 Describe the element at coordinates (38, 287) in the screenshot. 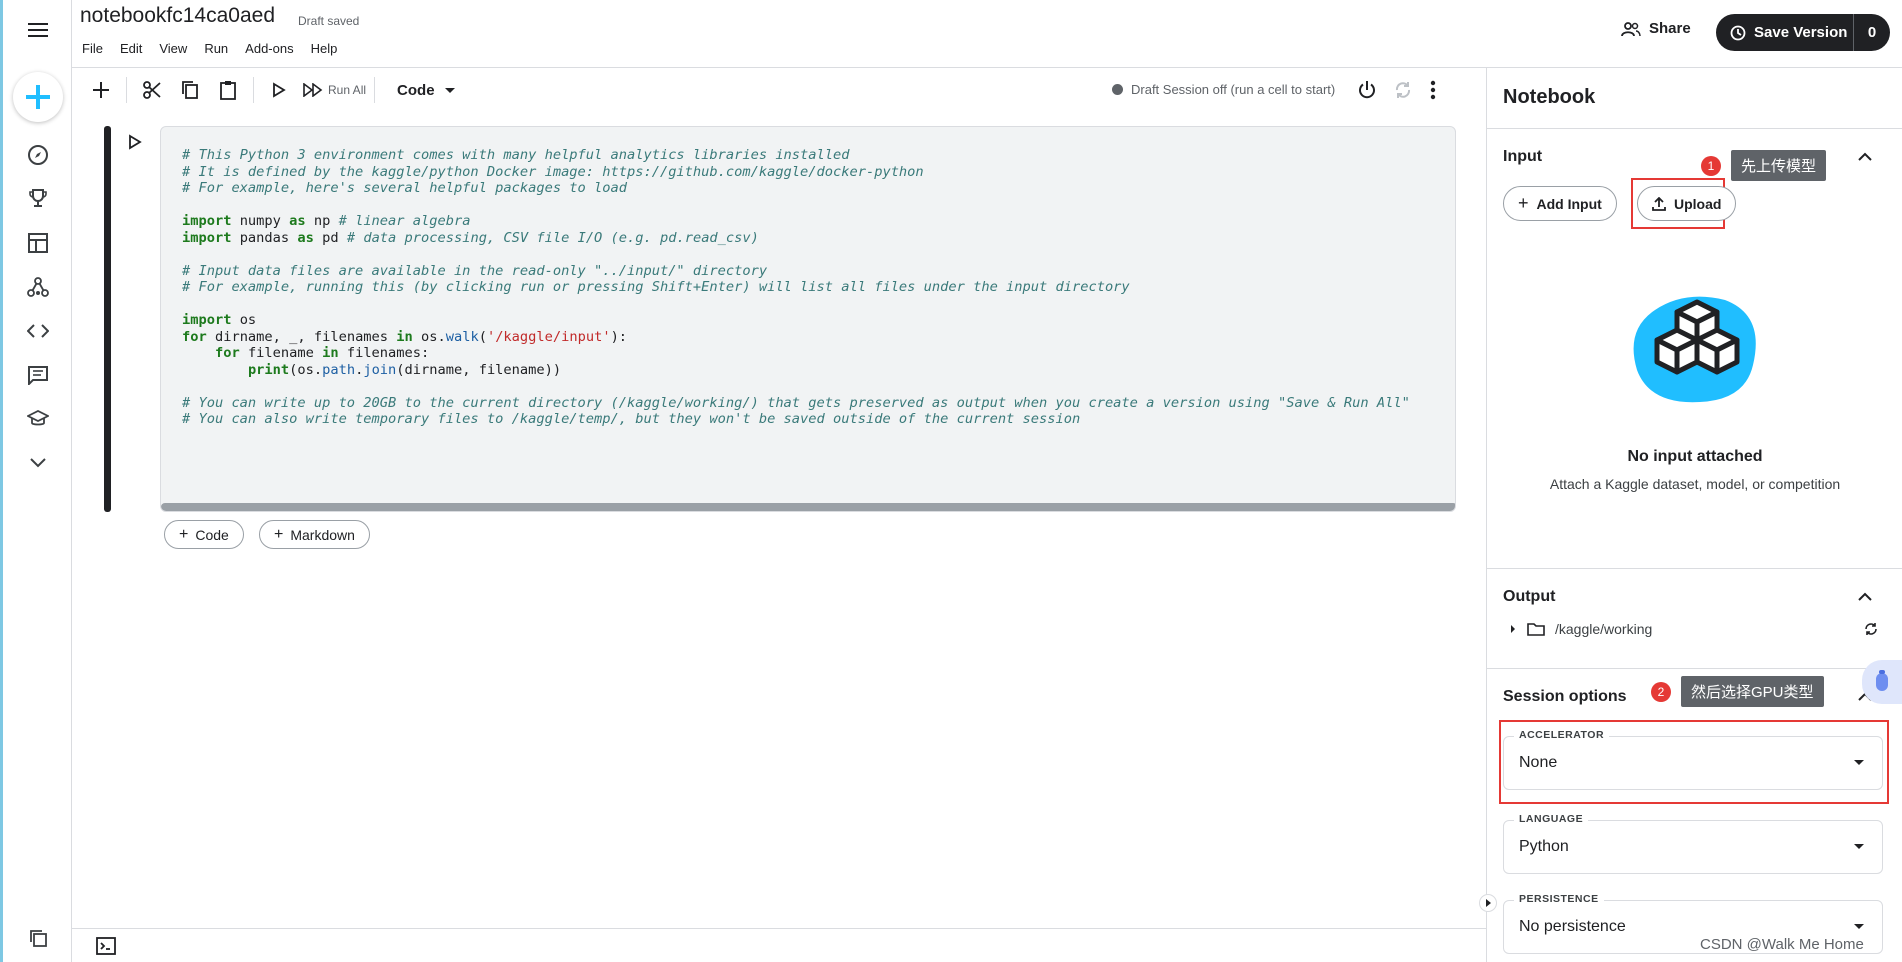

I see `model-network-icon` at that location.